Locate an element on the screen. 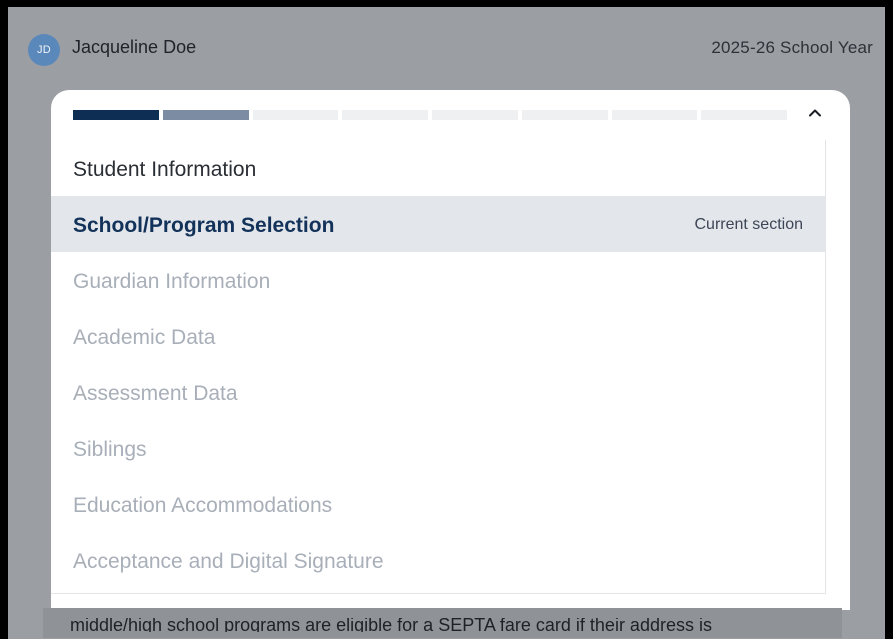 The height and width of the screenshot is (639, 893). section-label: Guardian Information is located at coordinates (172, 281).